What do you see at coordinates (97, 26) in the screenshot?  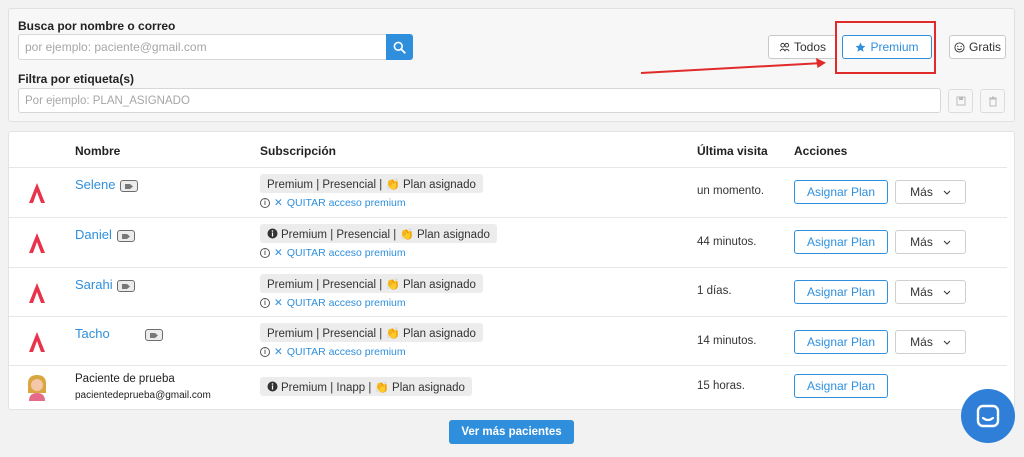 I see `search-label: Busca por nombre o correo` at bounding box center [97, 26].